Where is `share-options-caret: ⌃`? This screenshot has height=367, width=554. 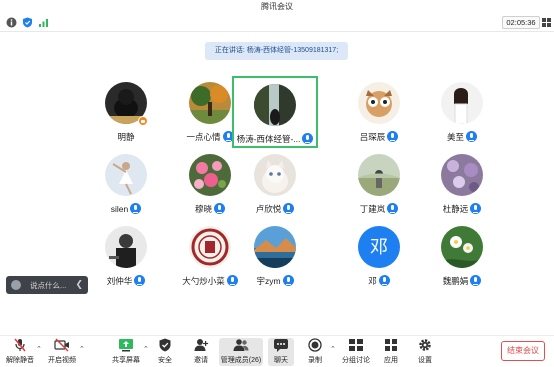 share-options-caret: ⌃ is located at coordinates (146, 349).